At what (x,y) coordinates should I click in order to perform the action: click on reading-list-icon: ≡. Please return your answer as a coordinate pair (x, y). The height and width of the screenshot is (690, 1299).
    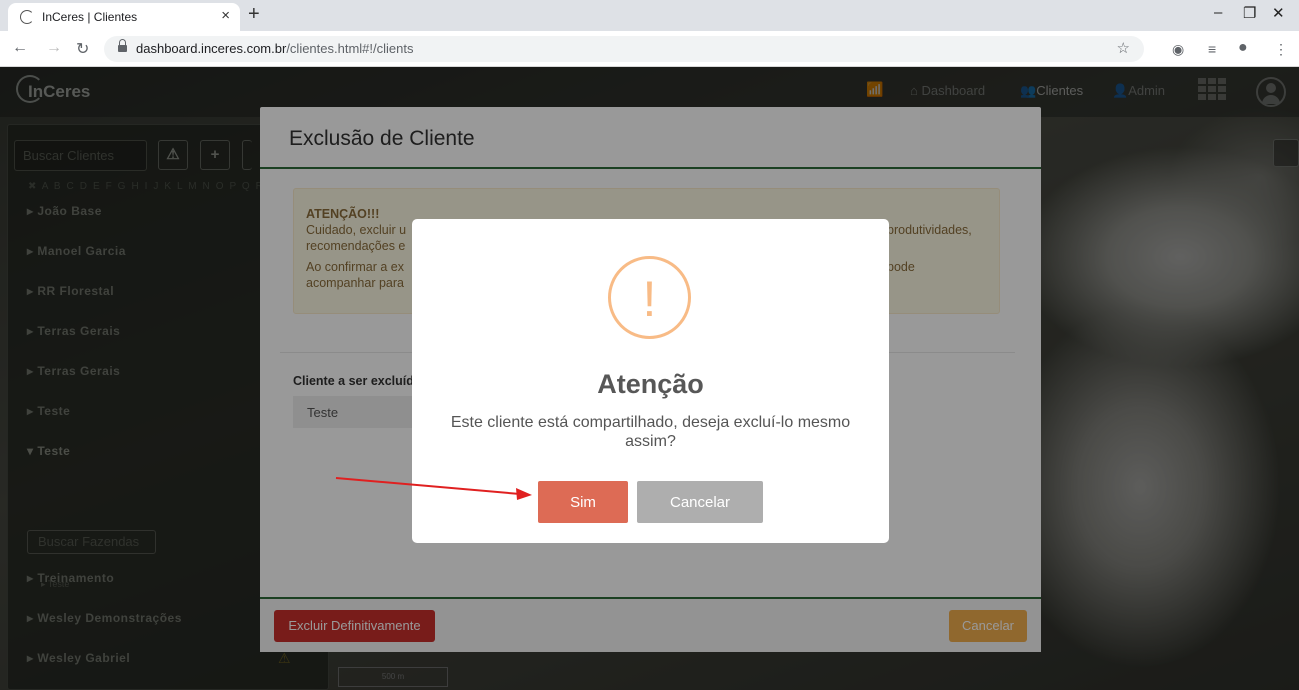
    Looking at the image, I should click on (1212, 49).